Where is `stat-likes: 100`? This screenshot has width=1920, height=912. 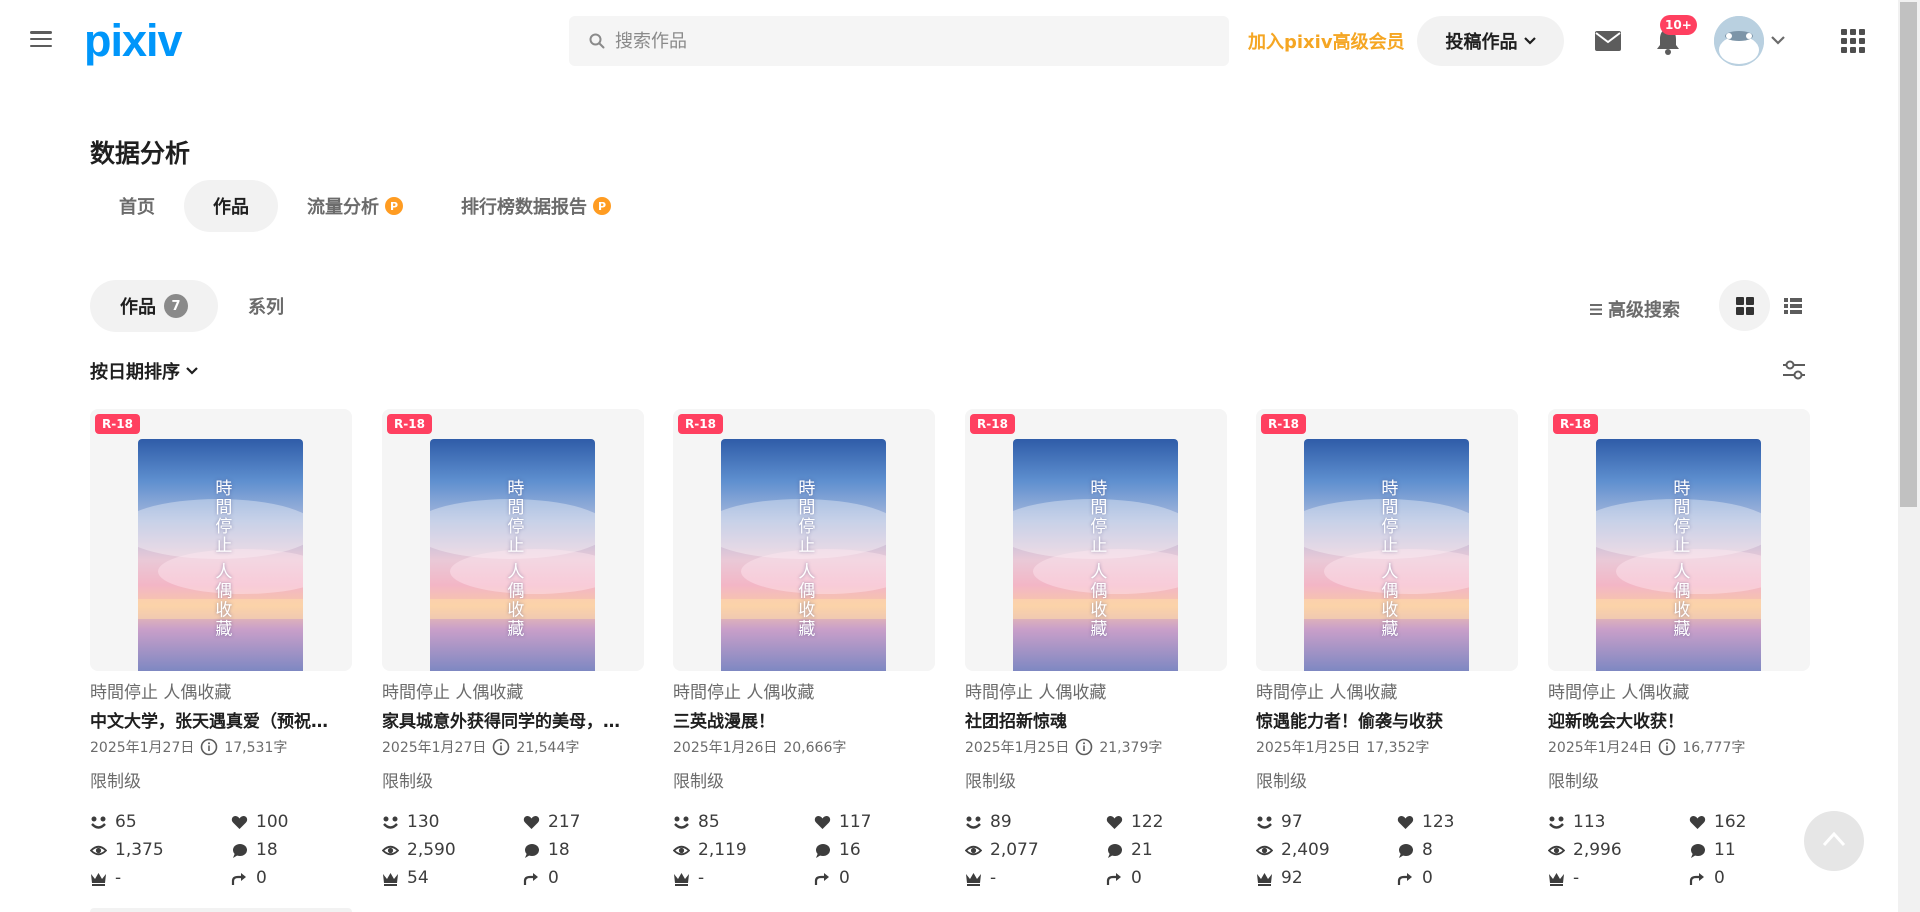 stat-likes: 100 is located at coordinates (291, 822).